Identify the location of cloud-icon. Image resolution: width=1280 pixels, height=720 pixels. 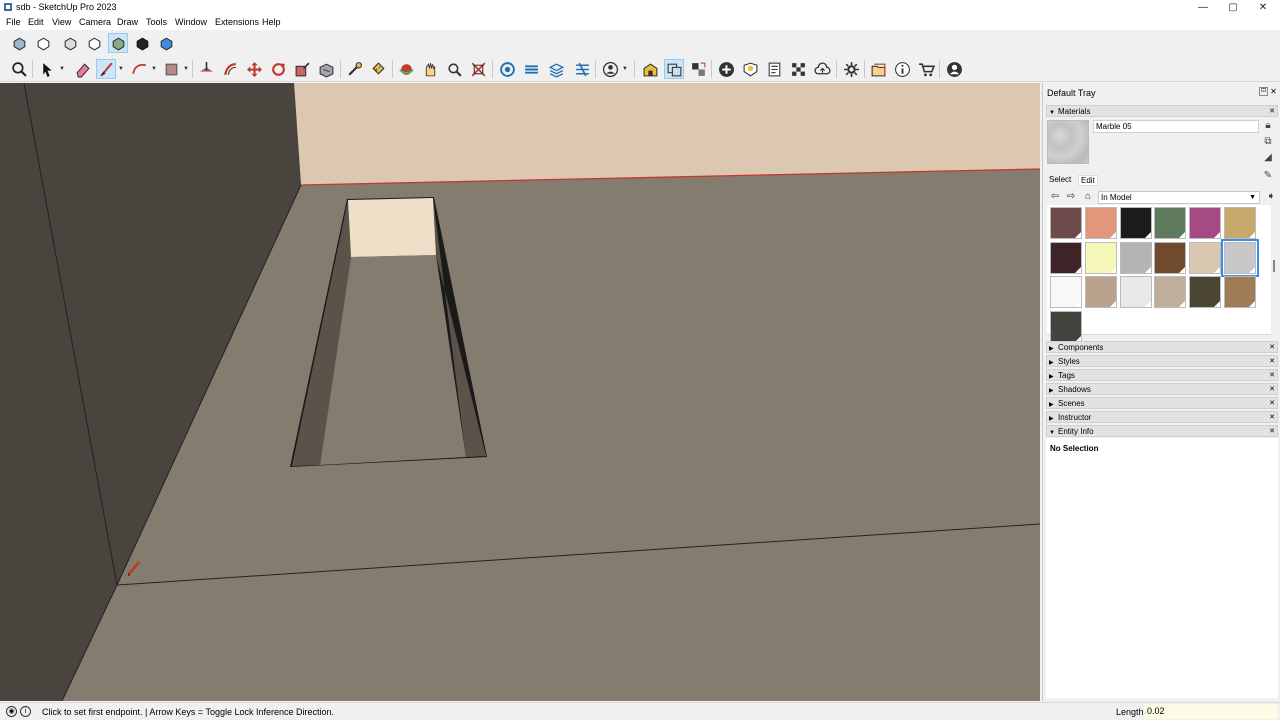
(822, 69).